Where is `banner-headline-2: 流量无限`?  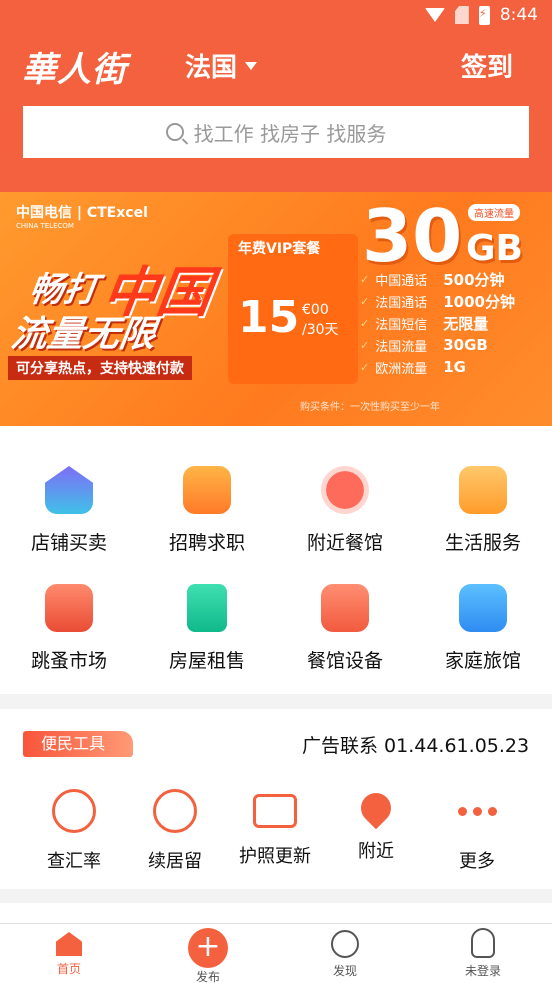
banner-headline-2: 流量无限 is located at coordinates (83, 334).